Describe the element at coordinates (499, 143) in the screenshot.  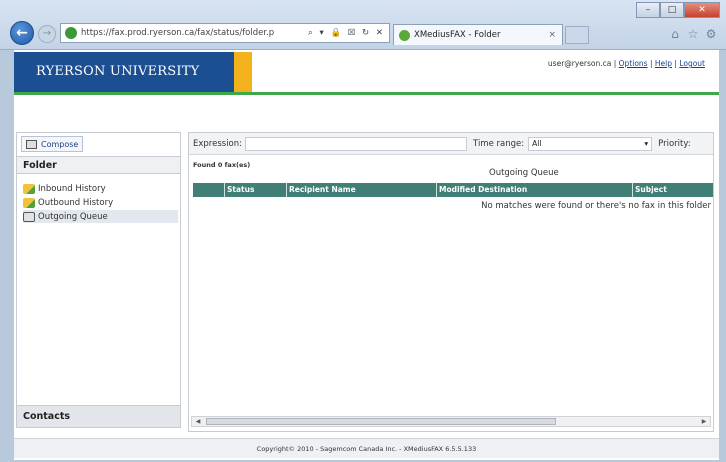
I see `time-range-label: Time range:` at that location.